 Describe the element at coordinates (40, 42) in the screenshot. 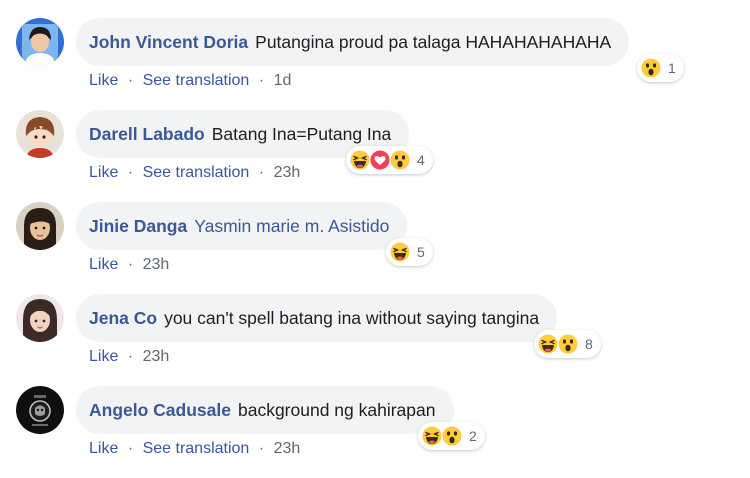

I see `male-avatar-icon` at that location.